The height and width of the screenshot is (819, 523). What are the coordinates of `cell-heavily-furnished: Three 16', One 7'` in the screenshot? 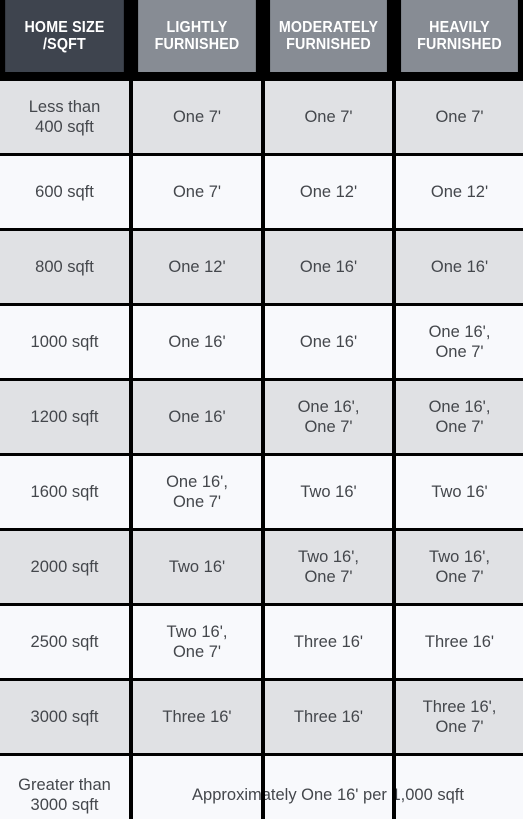 It's located at (459, 717).